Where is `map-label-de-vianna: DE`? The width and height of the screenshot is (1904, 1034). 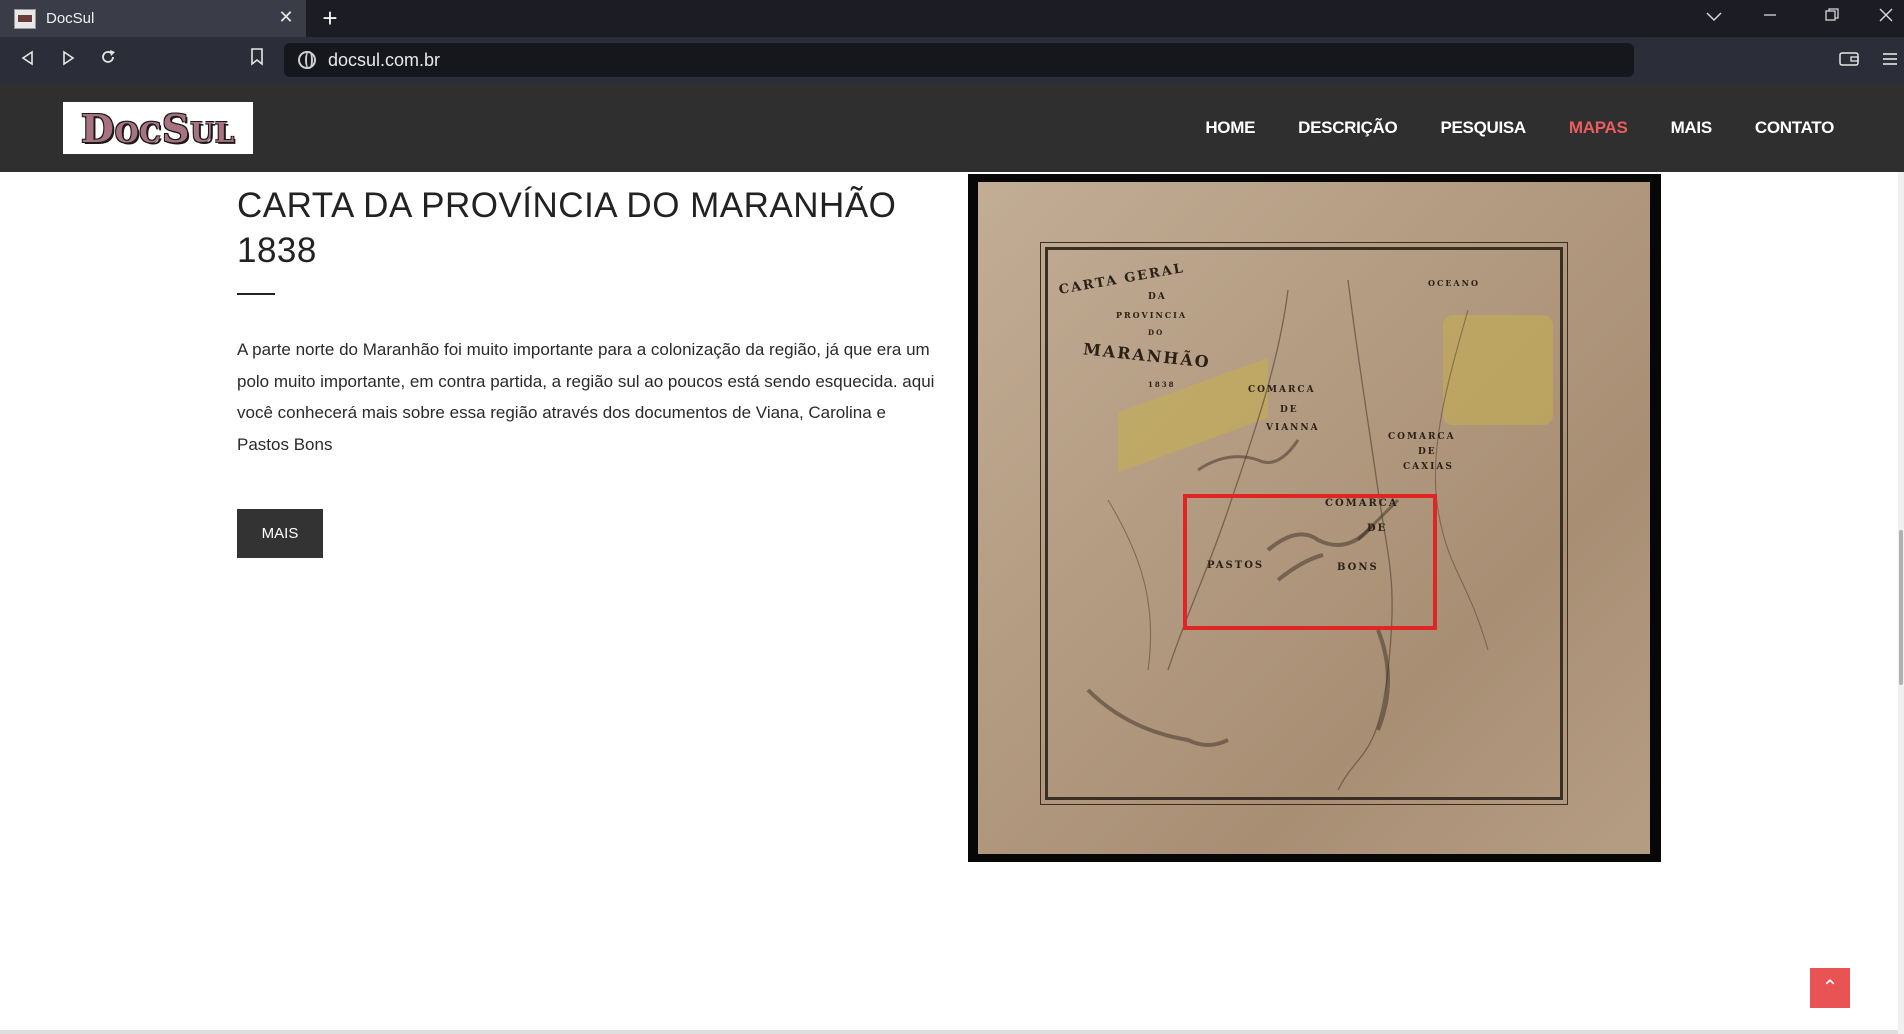
map-label-de-vianna: DE is located at coordinates (1289, 410).